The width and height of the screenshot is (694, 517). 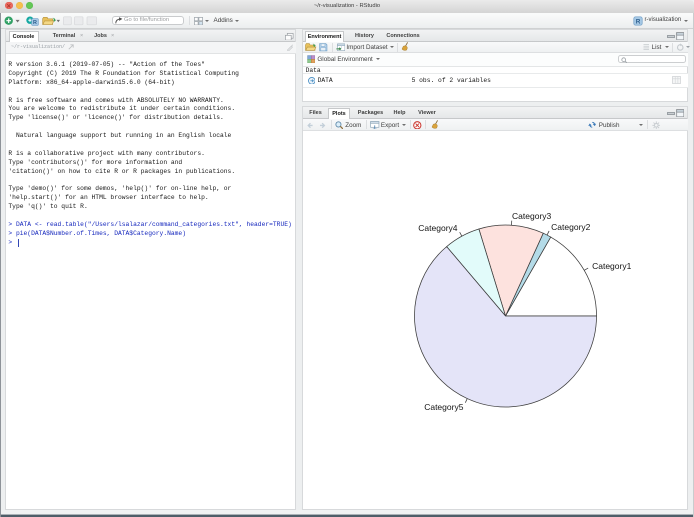 I want to click on svg-text: Category3, so click(x=531, y=216).